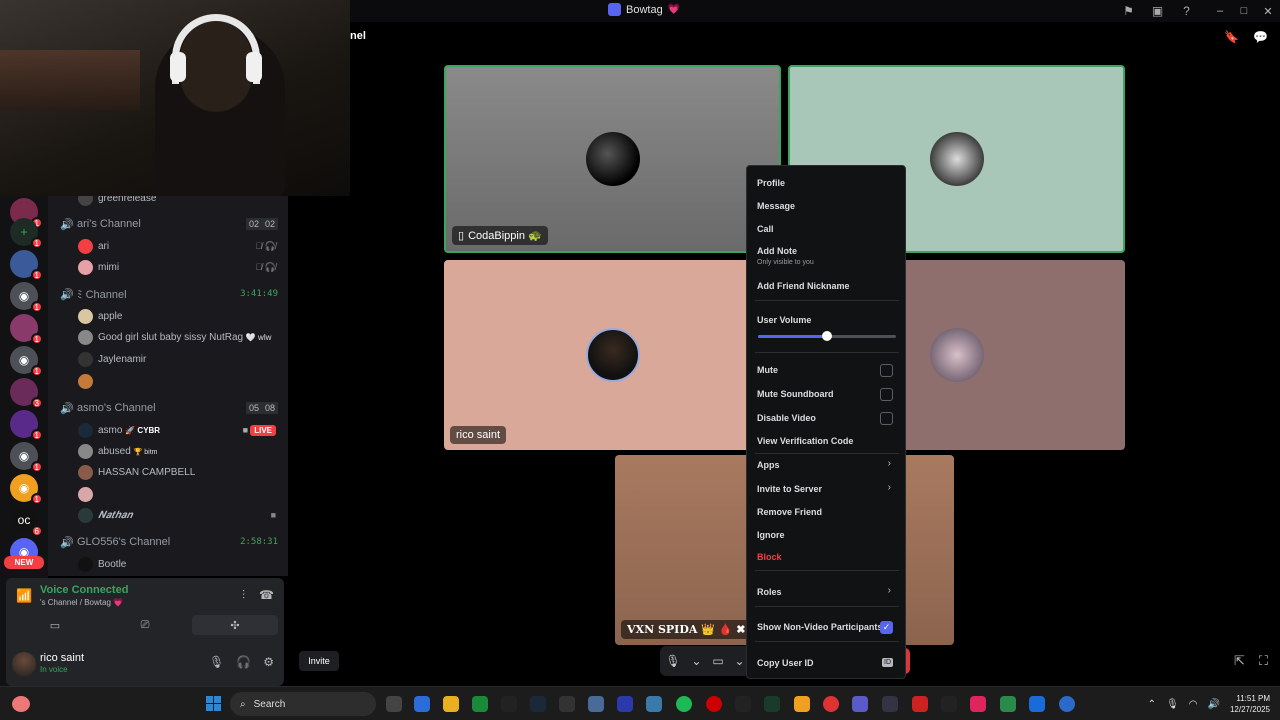  What do you see at coordinates (168, 472) in the screenshot?
I see `list-item: HASSAN CAMPBELL` at bounding box center [168, 472].